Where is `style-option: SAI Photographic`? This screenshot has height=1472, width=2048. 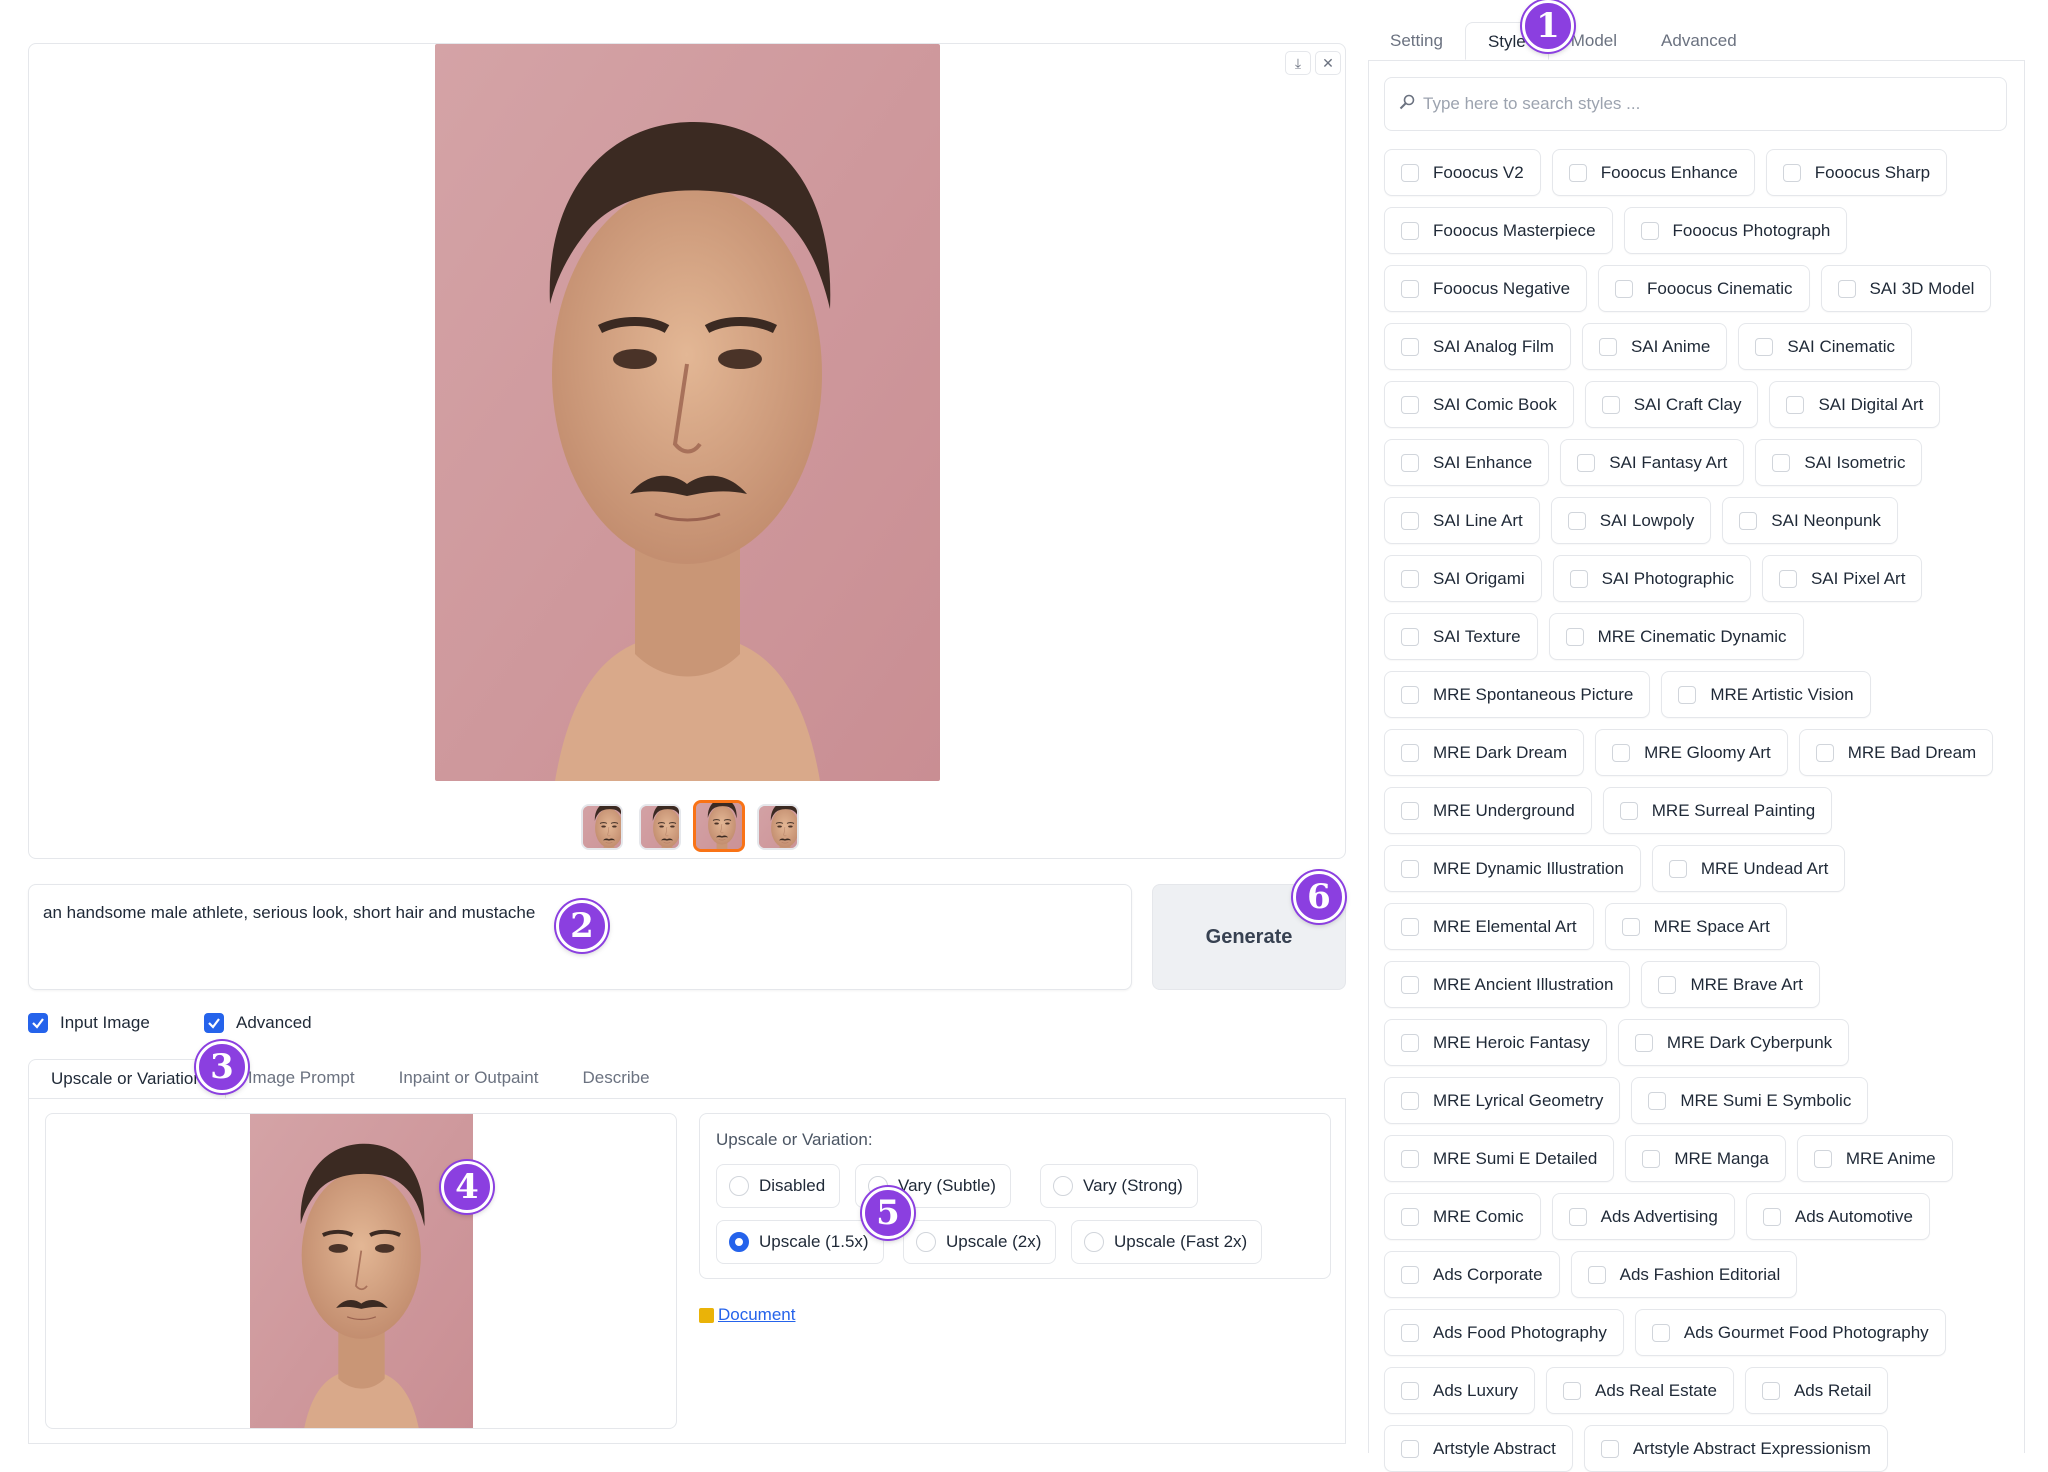 style-option: SAI Photographic is located at coordinates (1651, 578).